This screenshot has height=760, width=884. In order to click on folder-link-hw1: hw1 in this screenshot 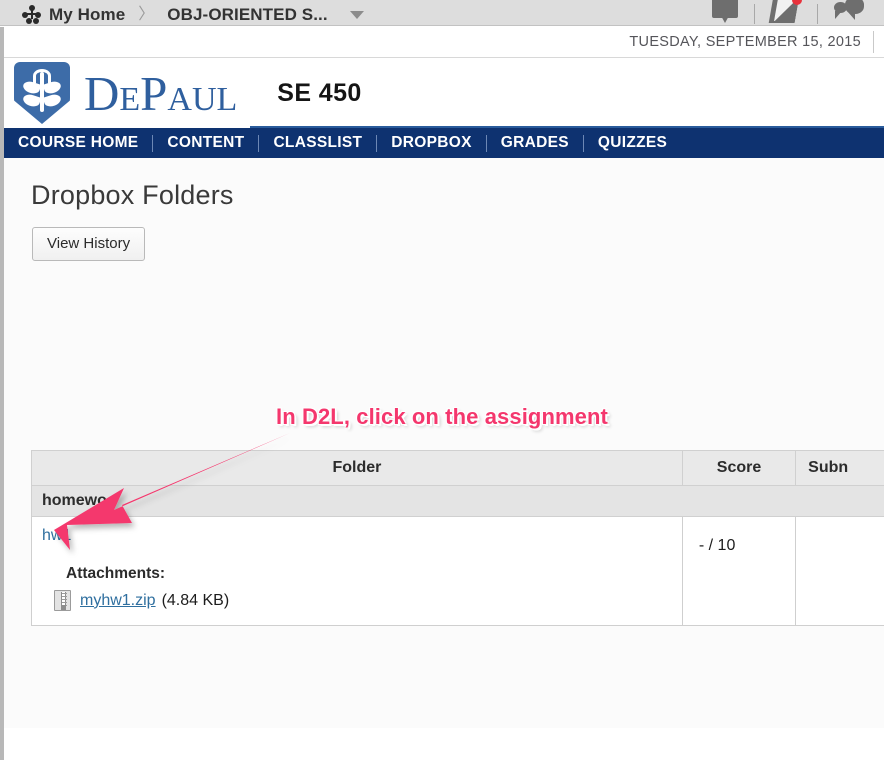, I will do `click(56, 535)`.